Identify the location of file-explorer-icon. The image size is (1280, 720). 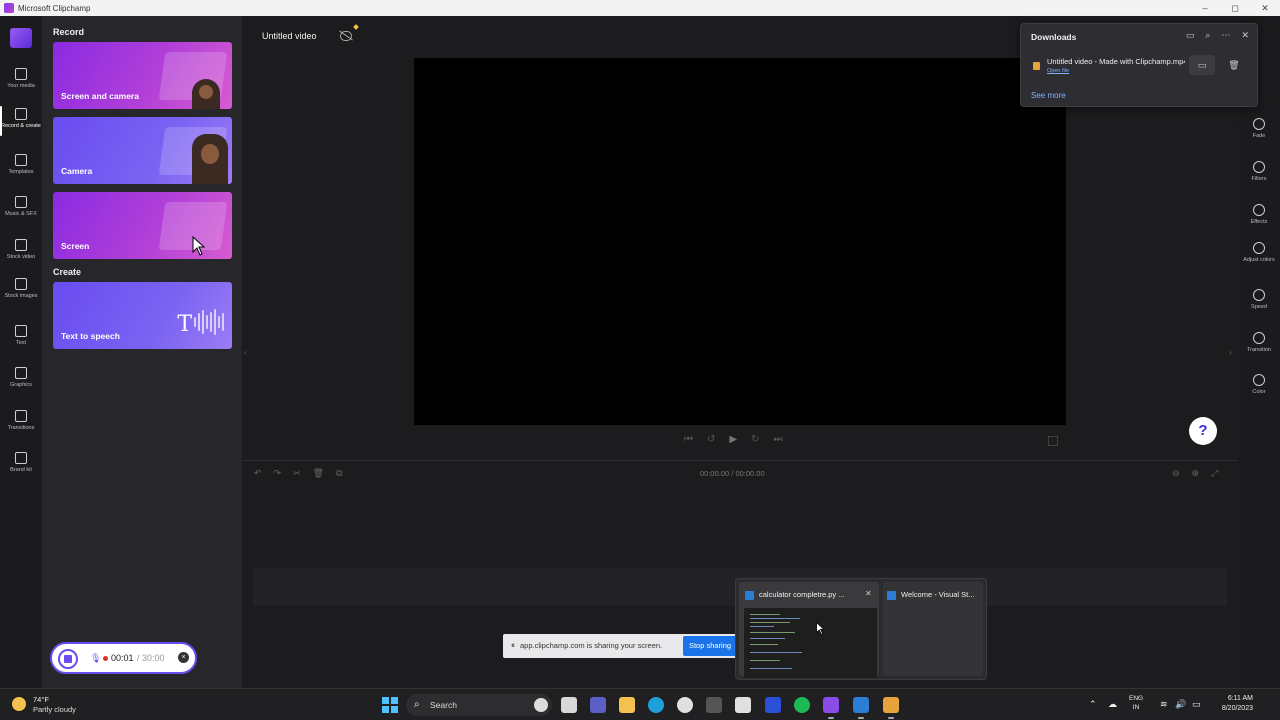
(627, 705).